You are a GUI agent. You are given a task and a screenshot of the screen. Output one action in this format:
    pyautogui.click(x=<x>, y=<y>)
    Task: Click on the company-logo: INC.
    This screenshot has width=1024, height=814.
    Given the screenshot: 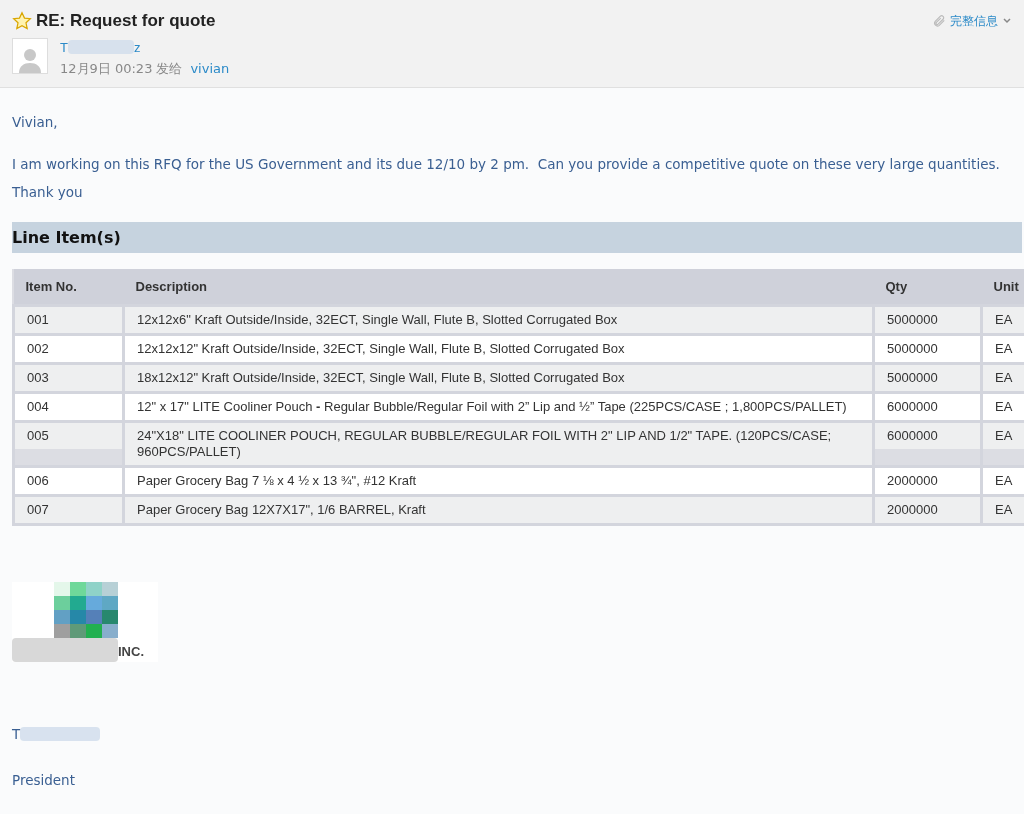 What is the action you would take?
    pyautogui.click(x=85, y=621)
    